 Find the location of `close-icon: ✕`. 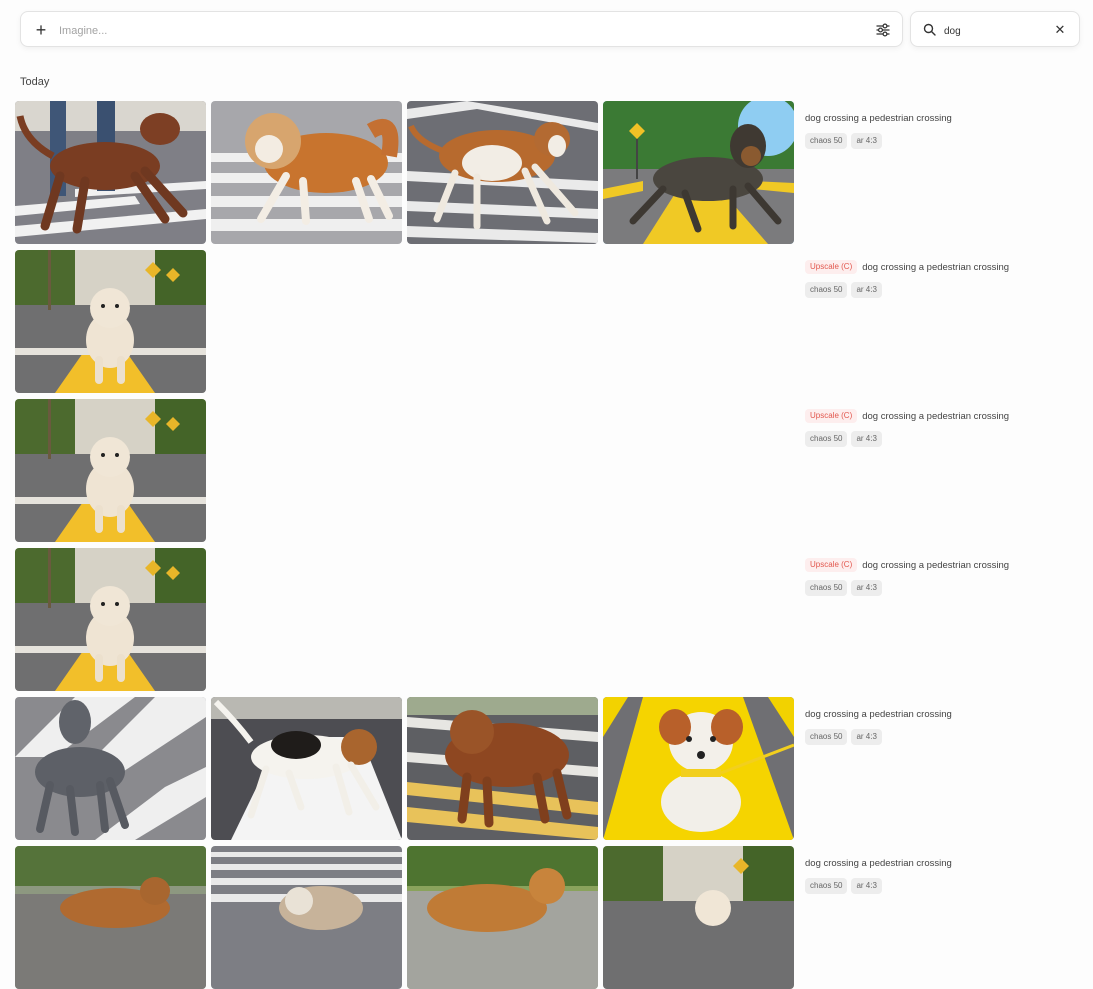

close-icon: ✕ is located at coordinates (1060, 30).